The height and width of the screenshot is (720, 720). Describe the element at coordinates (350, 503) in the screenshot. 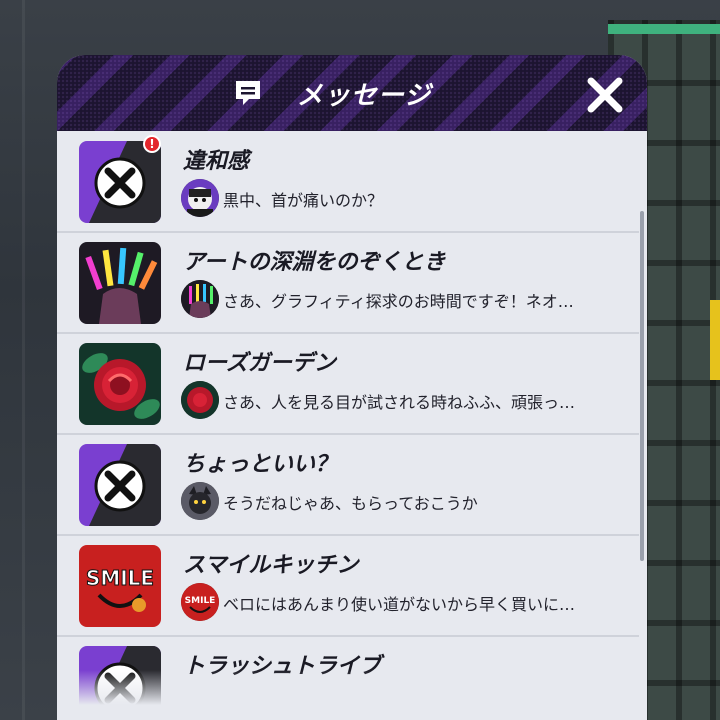

I see `thread-preview: そうだねじゃあ、もらっておこうか` at that location.